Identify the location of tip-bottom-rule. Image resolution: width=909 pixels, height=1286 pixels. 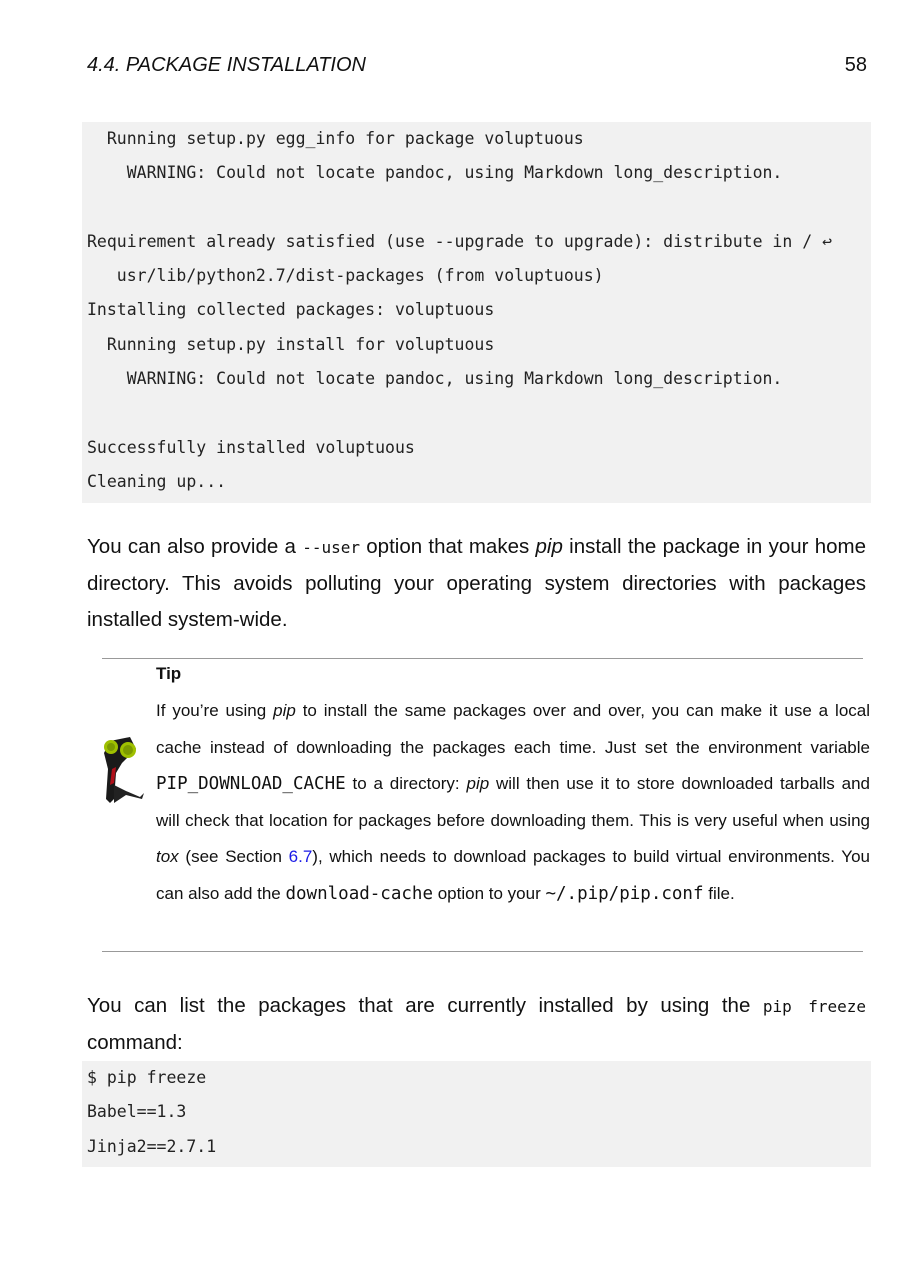
(482, 951).